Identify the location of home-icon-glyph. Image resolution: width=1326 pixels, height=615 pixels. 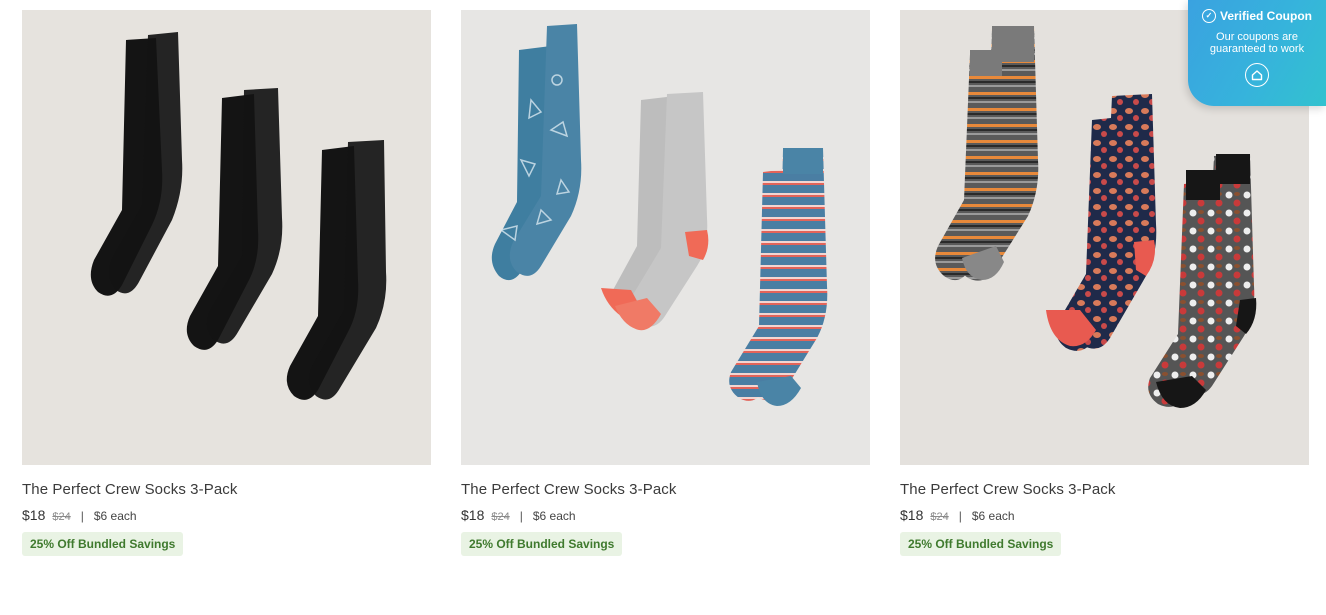
(1257, 75).